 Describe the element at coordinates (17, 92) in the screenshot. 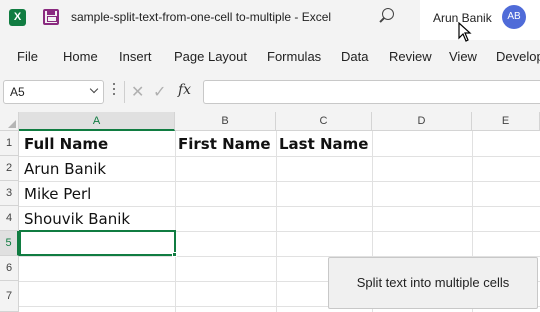

I see `name-box-value: A5` at that location.